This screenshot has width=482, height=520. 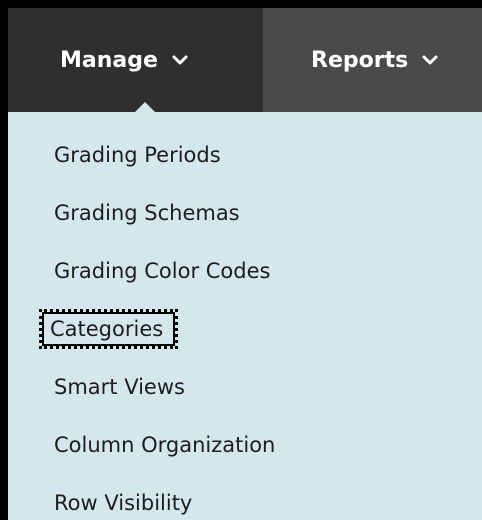 What do you see at coordinates (162, 271) in the screenshot?
I see `menu-item-grading-color-codes: Grading Color Codes` at bounding box center [162, 271].